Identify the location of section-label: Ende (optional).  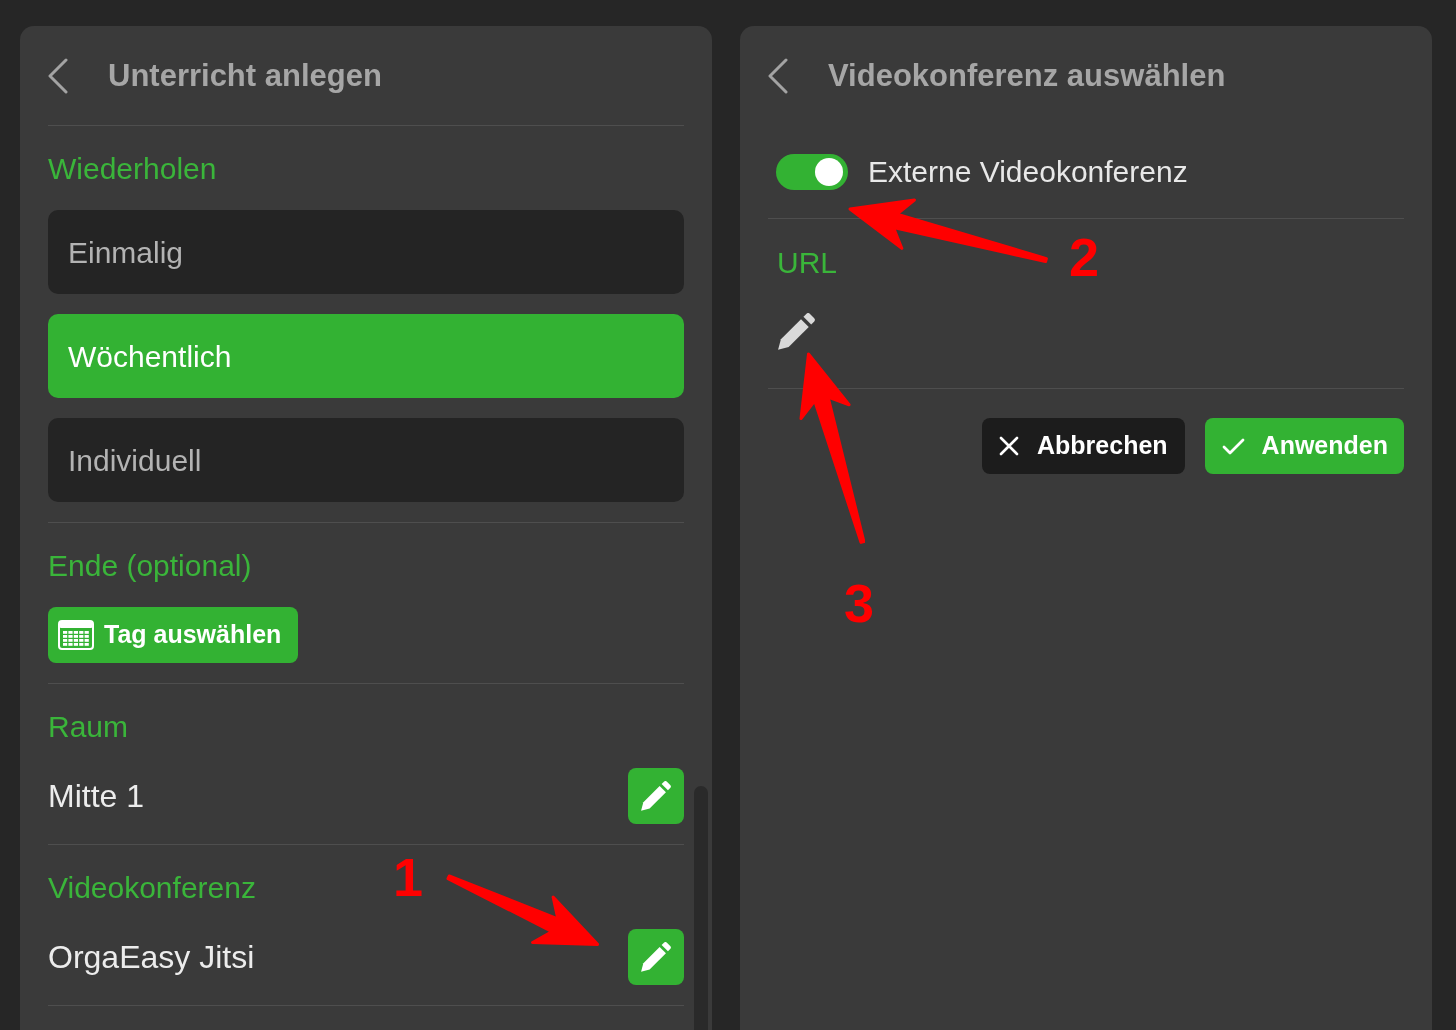
(150, 566).